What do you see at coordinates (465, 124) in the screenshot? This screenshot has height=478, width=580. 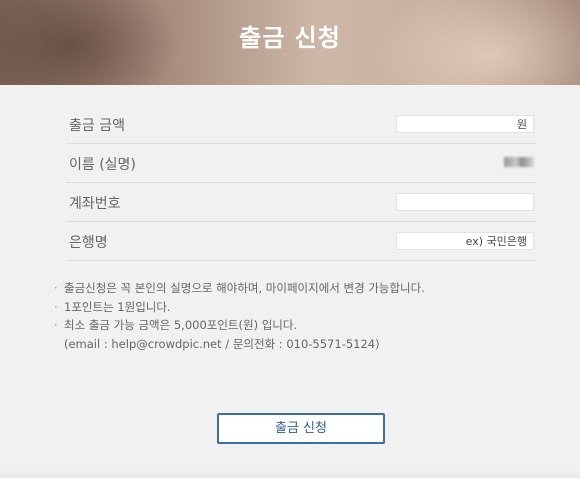 I see `amount-input: 원` at bounding box center [465, 124].